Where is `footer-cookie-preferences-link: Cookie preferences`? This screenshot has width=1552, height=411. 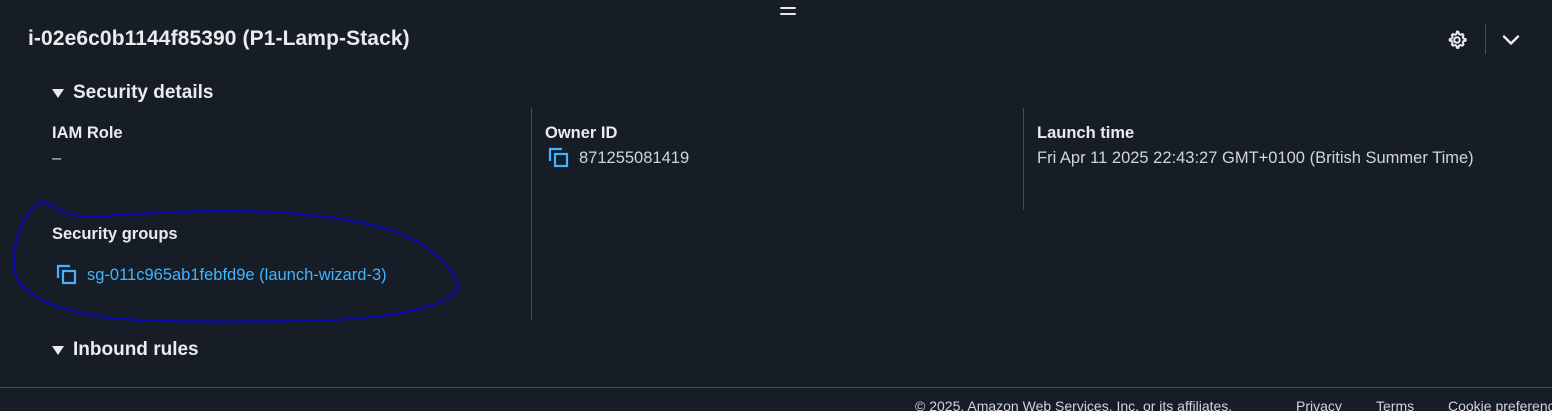 footer-cookie-preferences-link: Cookie preferences is located at coordinates (1500, 404).